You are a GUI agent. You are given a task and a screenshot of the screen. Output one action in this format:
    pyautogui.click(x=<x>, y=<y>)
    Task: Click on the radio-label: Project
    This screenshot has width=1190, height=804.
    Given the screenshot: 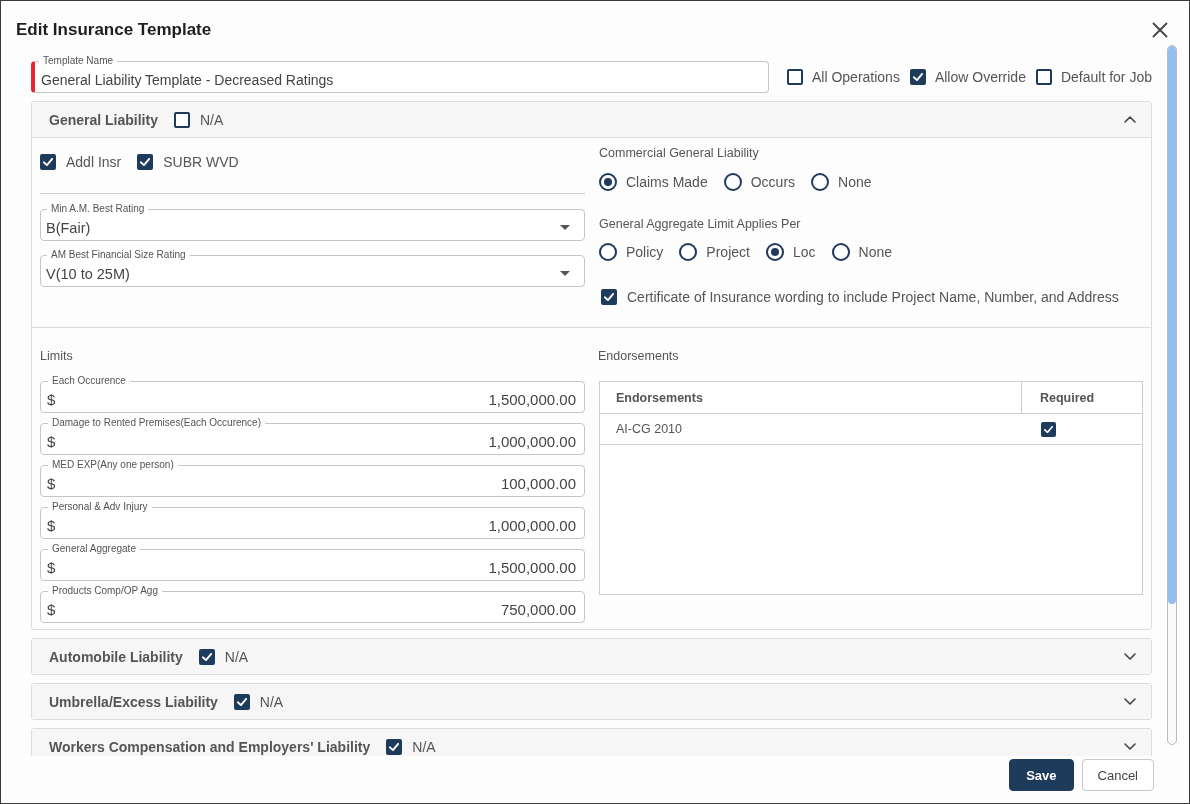 What is the action you would take?
    pyautogui.click(x=728, y=252)
    